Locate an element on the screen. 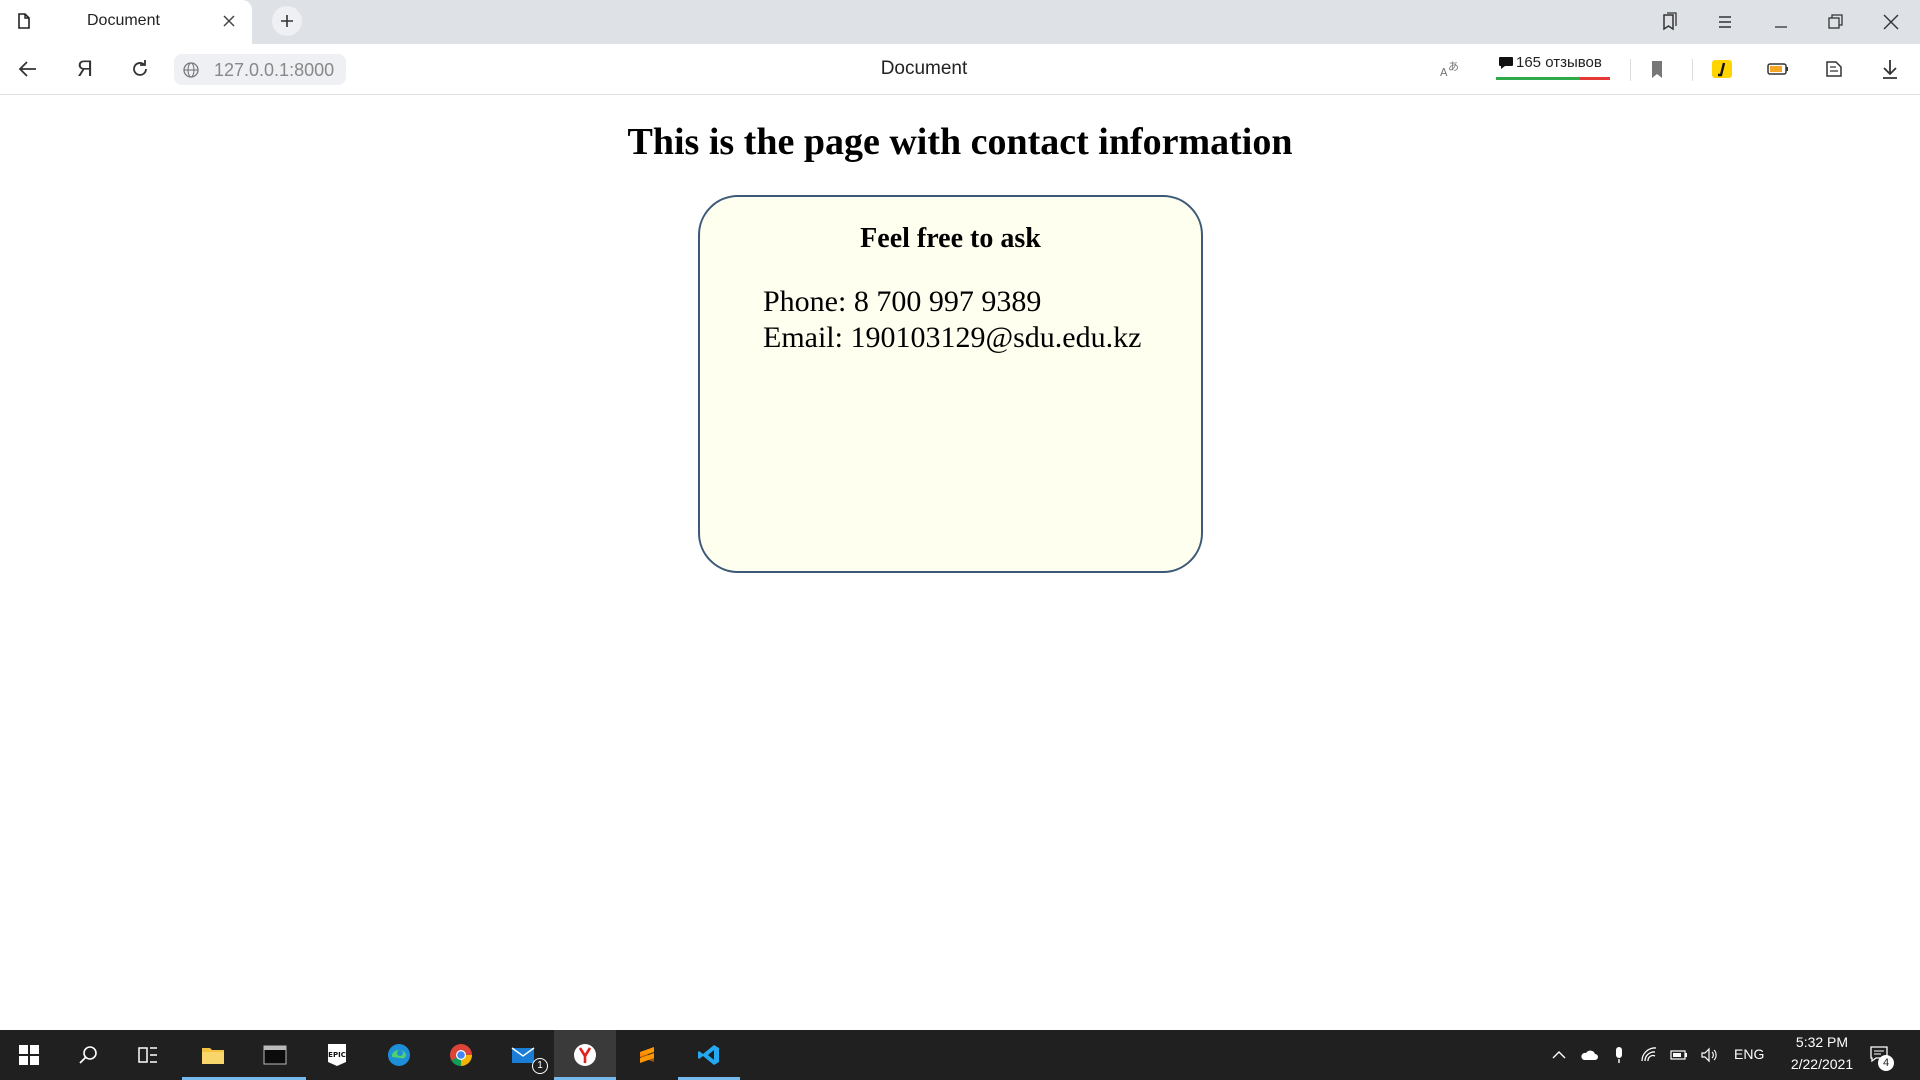  edge-icon is located at coordinates (399, 1055).